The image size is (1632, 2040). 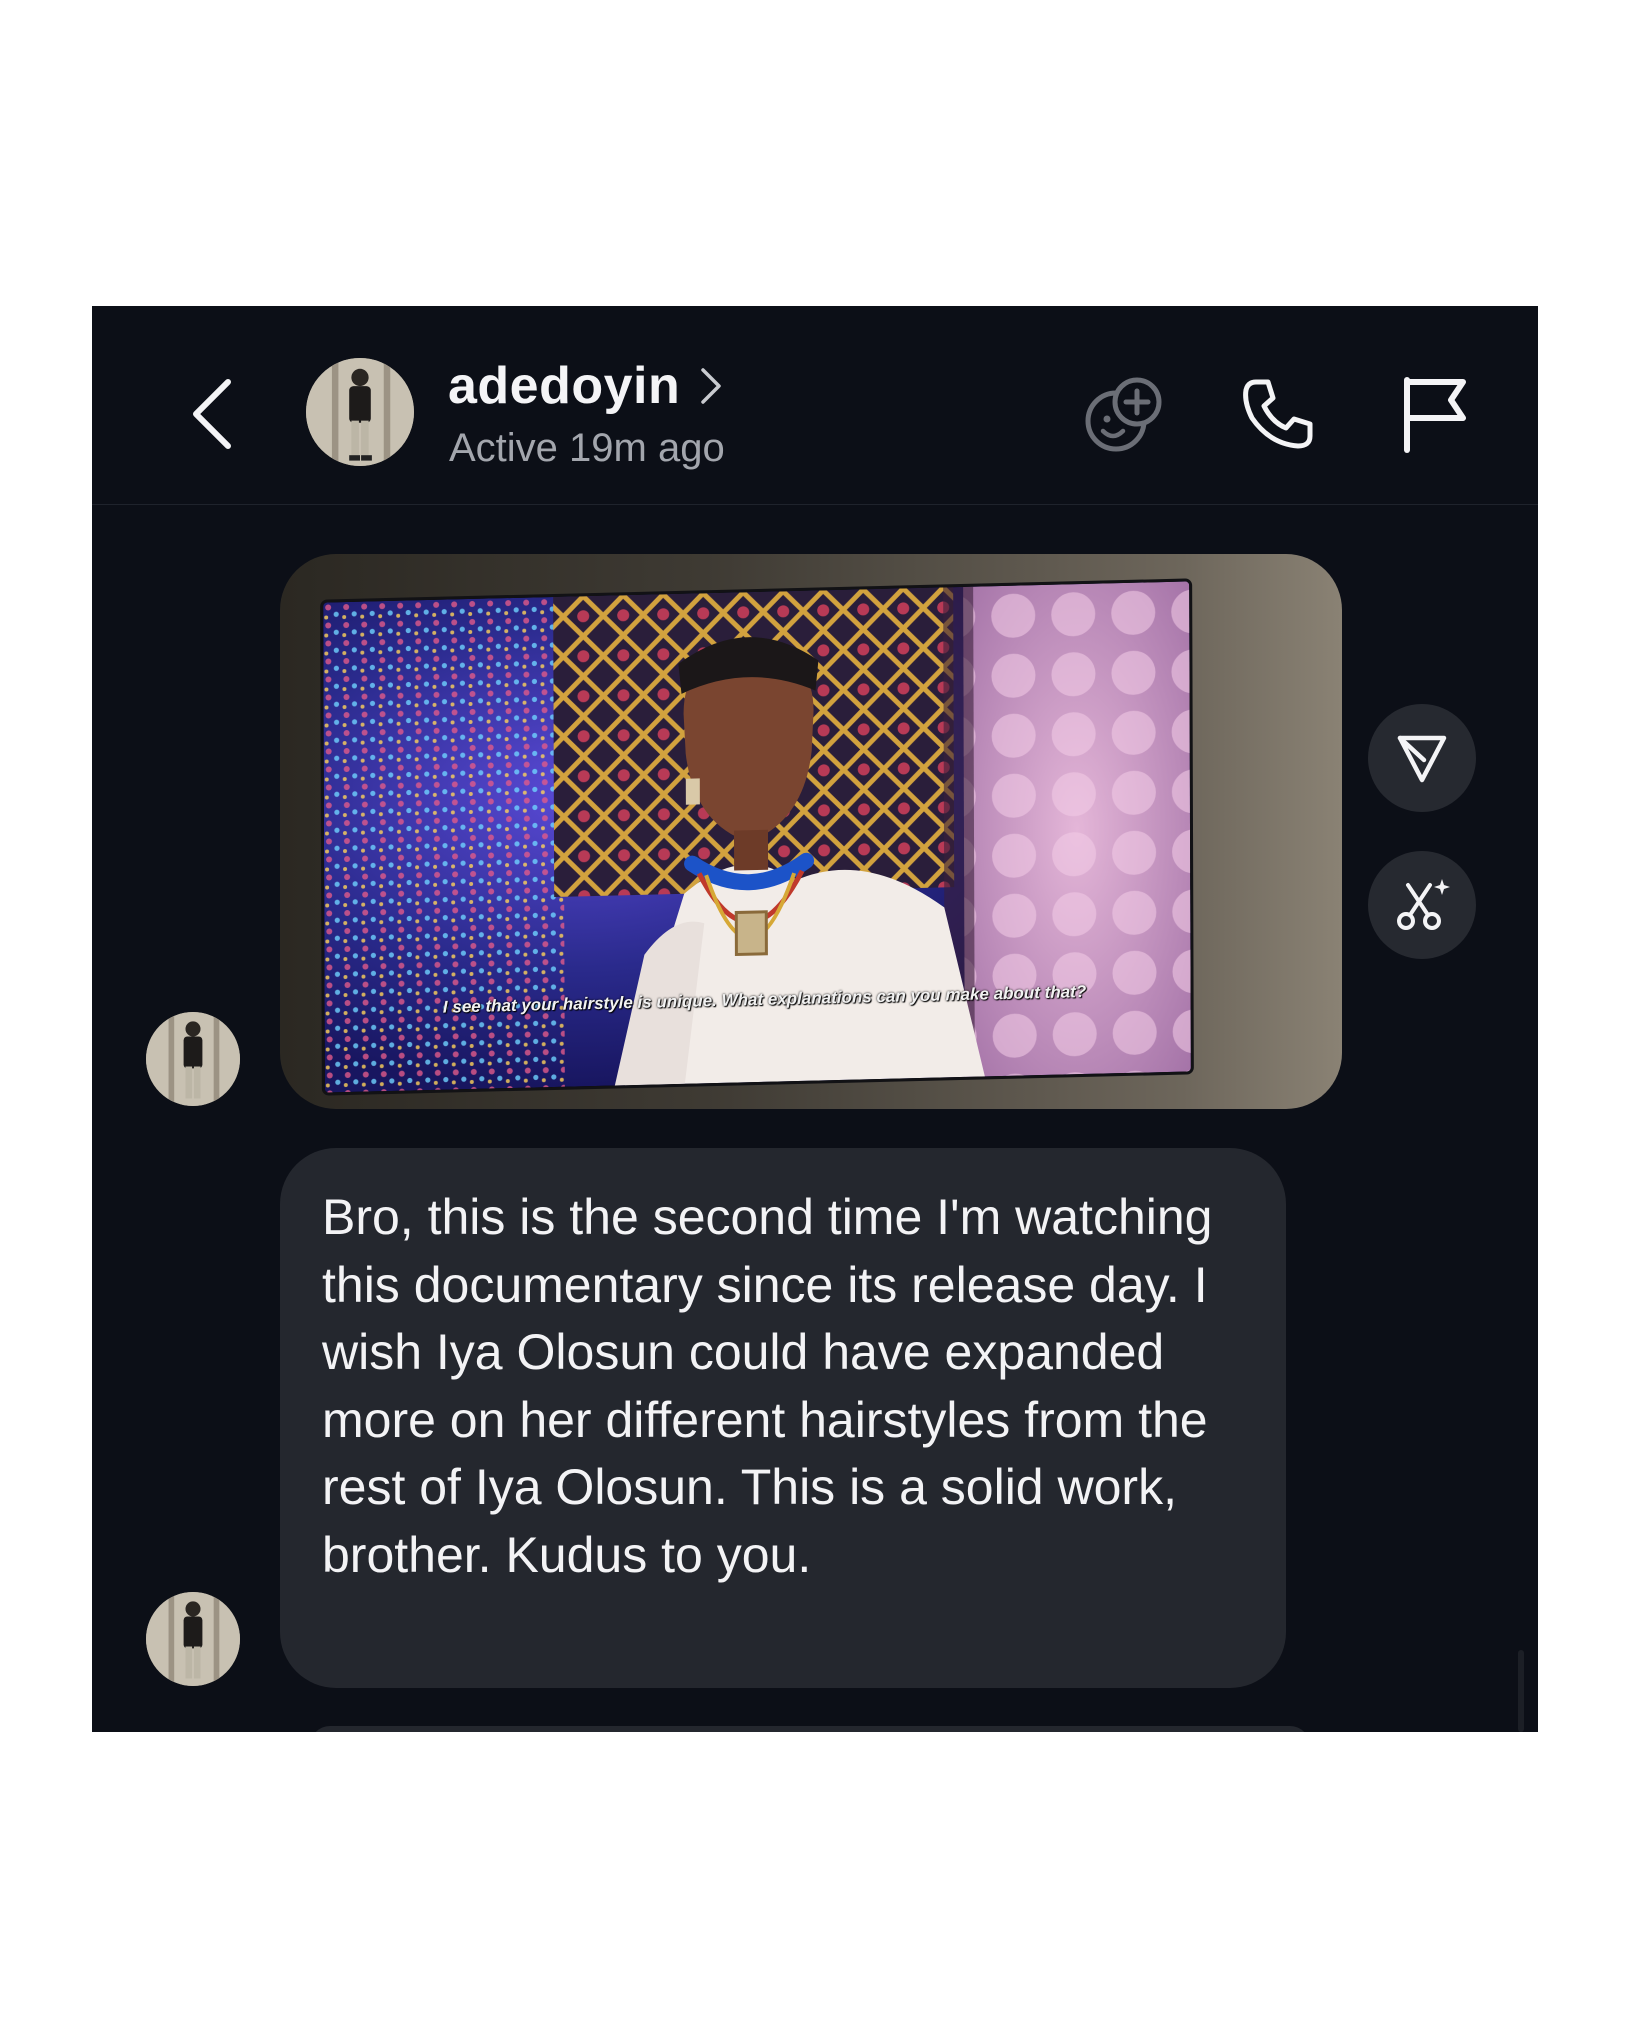 I want to click on profile-link: adedoyin, so click(x=586, y=386).